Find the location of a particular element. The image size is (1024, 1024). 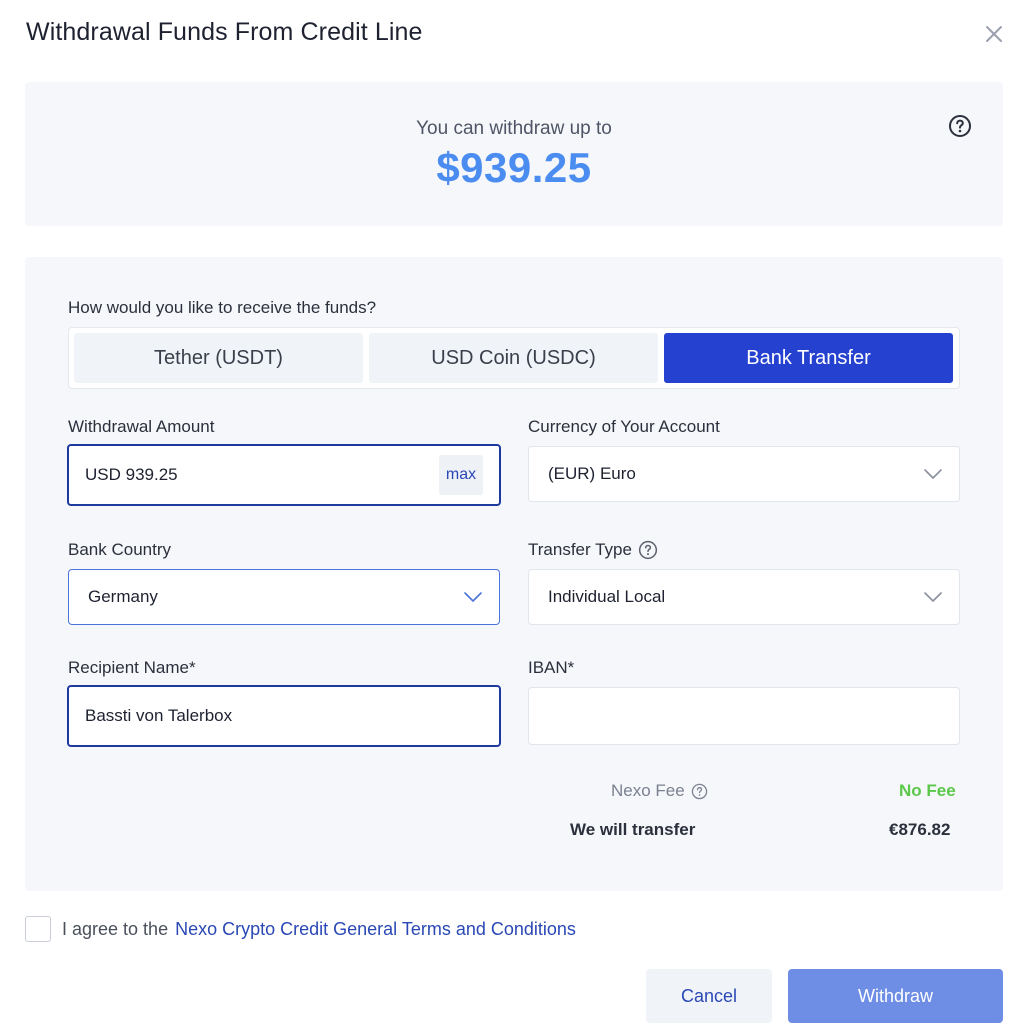

transfer-type-select: Individual Local is located at coordinates (744, 597).